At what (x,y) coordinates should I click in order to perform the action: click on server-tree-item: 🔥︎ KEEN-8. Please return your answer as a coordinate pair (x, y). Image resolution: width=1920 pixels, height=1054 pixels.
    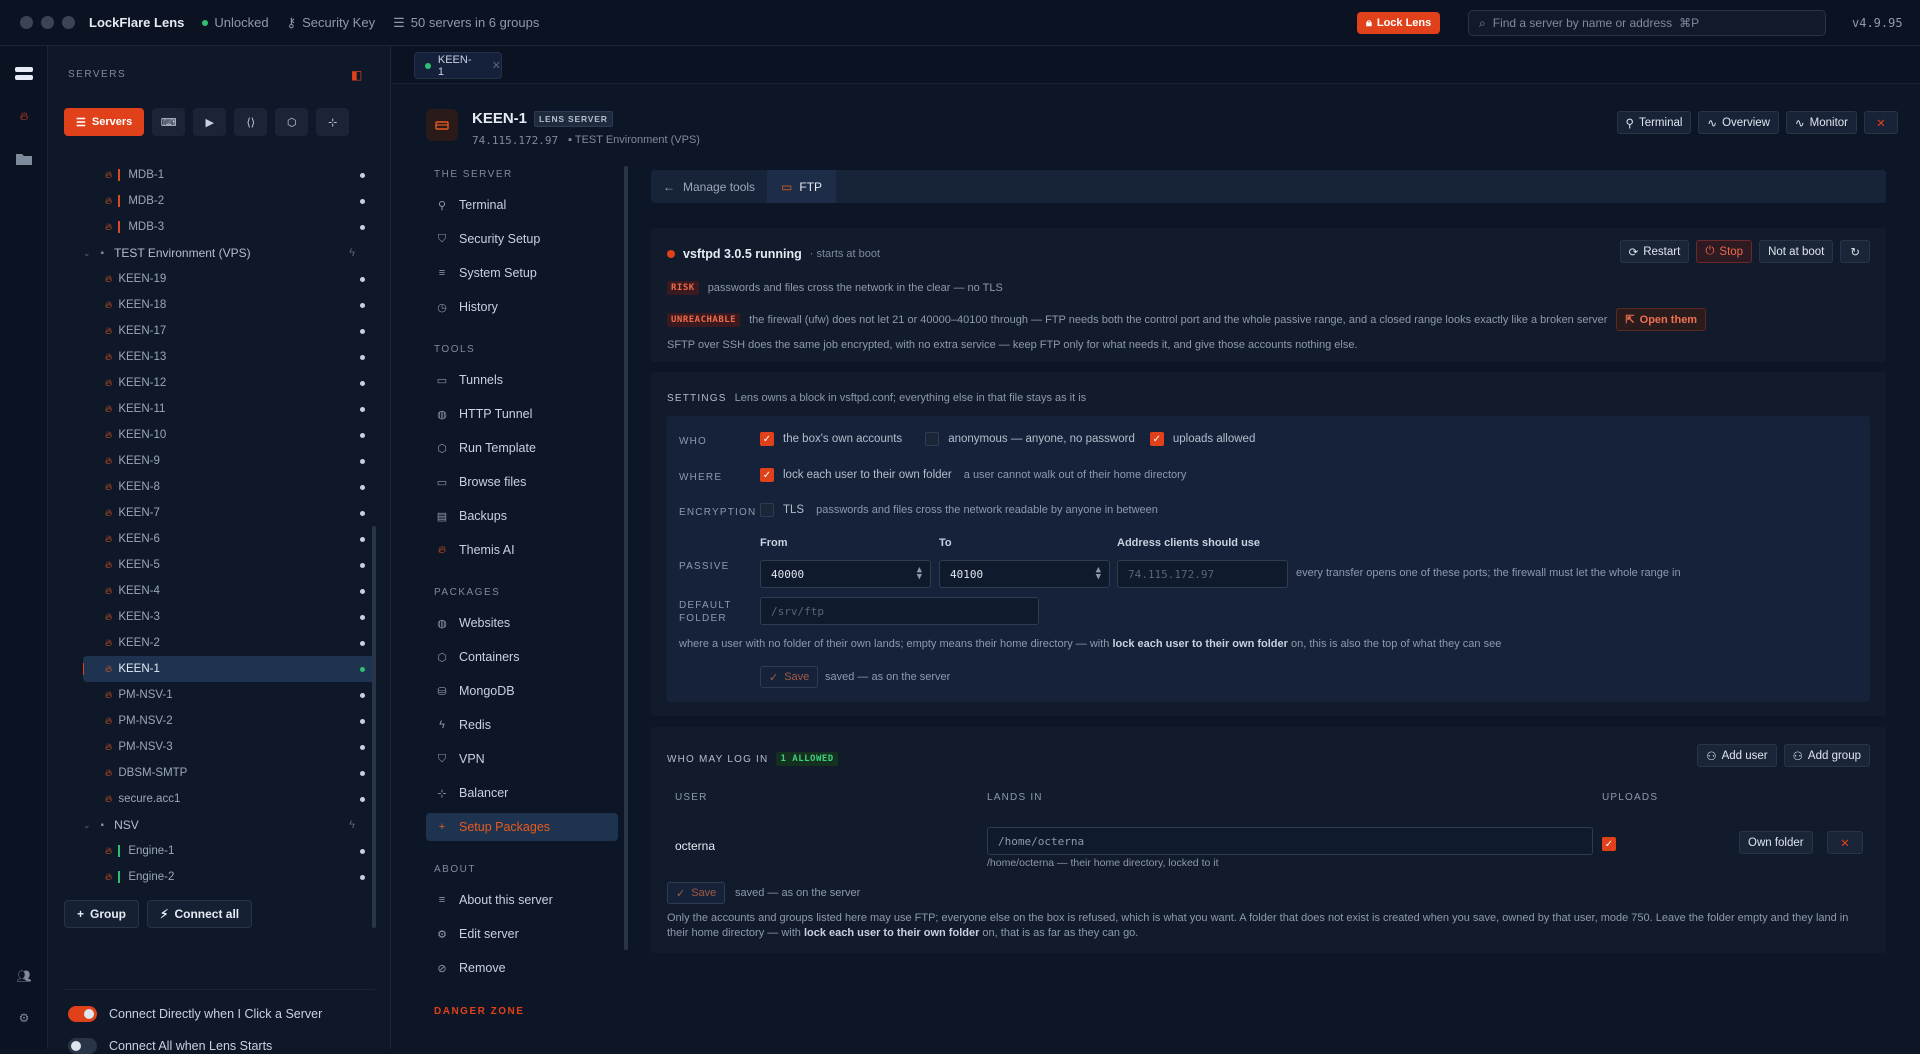
    Looking at the image, I should click on (229, 487).